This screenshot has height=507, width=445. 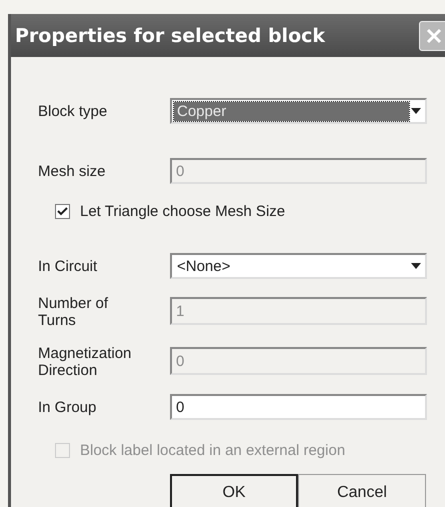 What do you see at coordinates (73, 111) in the screenshot?
I see `field-label: Block type` at bounding box center [73, 111].